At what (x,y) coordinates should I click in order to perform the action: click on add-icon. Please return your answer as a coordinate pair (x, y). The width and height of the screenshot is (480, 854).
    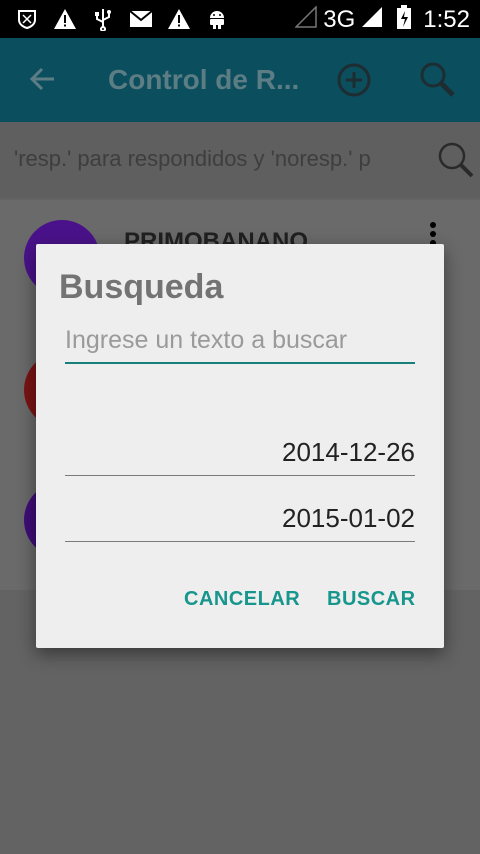
    Looking at the image, I should click on (354, 80).